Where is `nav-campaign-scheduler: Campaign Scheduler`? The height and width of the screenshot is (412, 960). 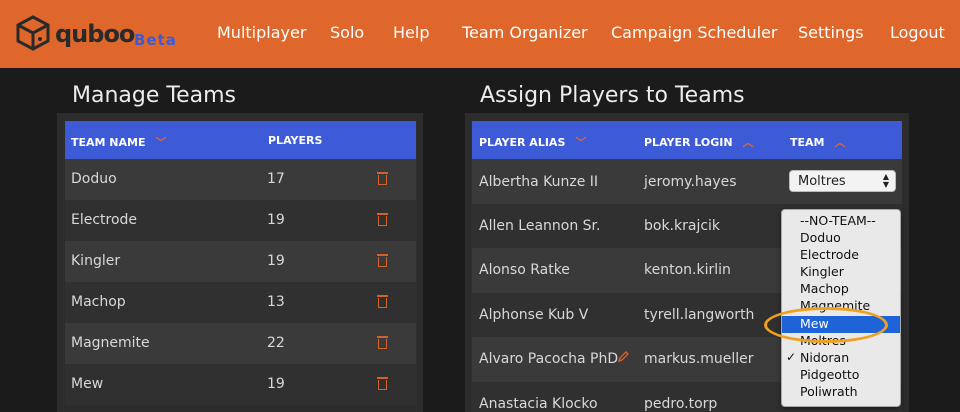 nav-campaign-scheduler: Campaign Scheduler is located at coordinates (694, 32).